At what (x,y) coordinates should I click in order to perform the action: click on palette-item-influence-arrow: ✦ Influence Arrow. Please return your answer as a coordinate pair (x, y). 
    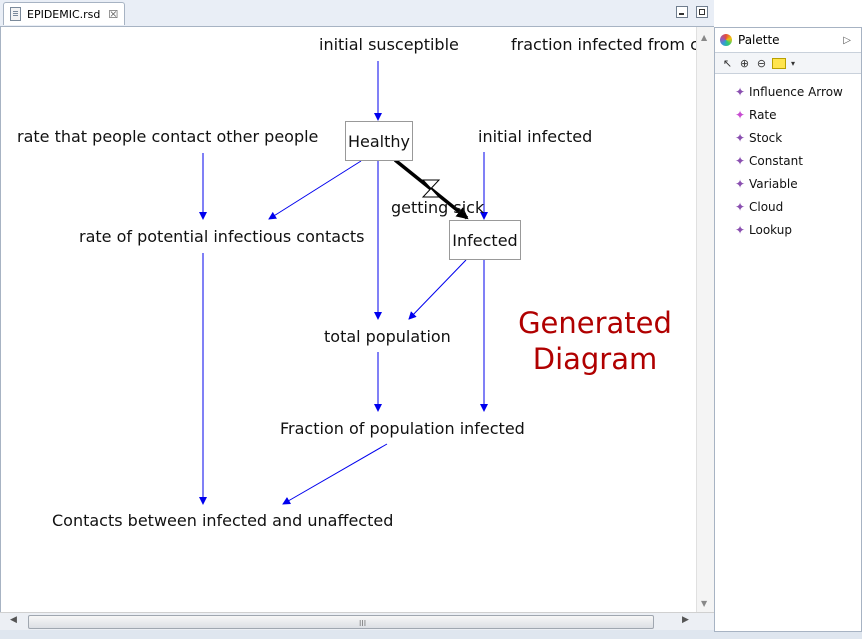
    Looking at the image, I should click on (788, 91).